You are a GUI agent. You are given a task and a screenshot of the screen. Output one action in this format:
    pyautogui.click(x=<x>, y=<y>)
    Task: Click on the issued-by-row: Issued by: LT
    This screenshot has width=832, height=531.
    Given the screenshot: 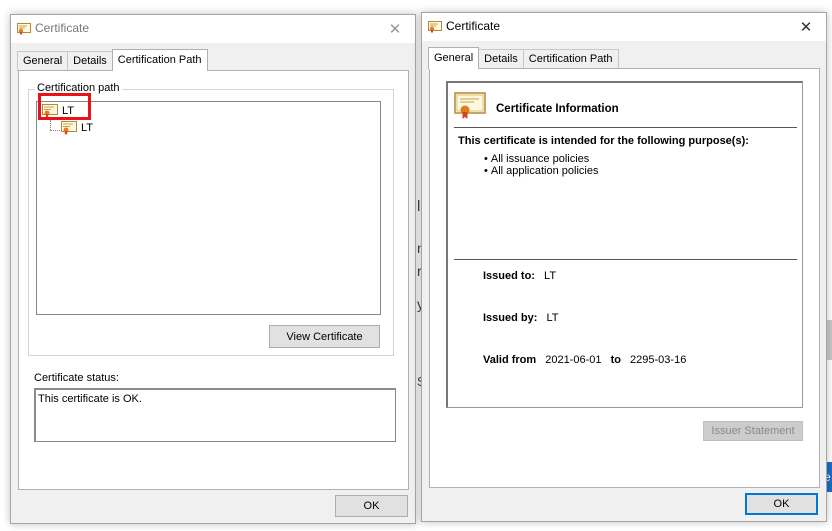 What is the action you would take?
    pyautogui.click(x=521, y=318)
    